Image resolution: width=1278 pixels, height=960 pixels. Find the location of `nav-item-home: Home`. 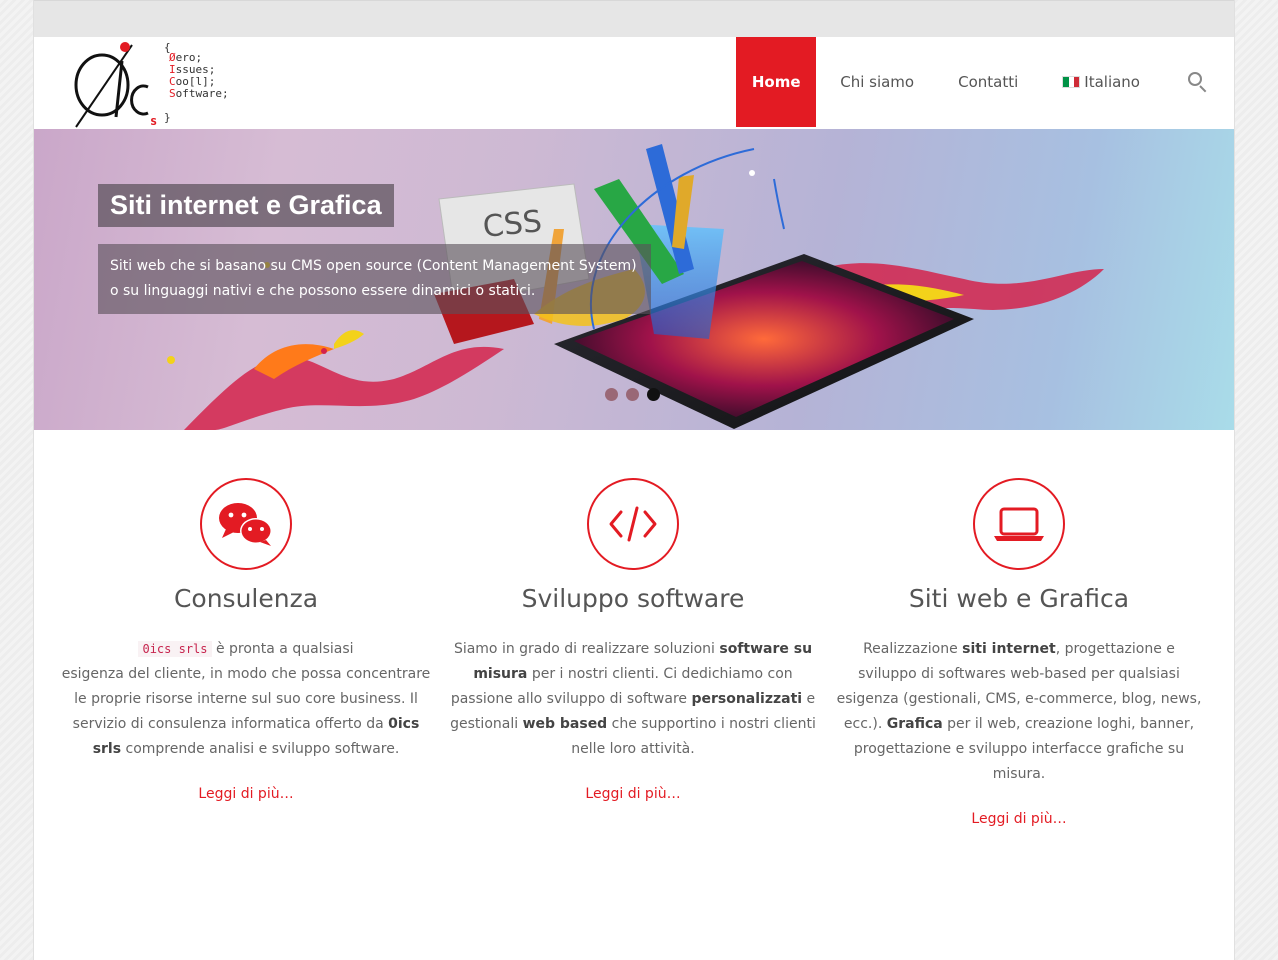

nav-item-home: Home is located at coordinates (776, 82).